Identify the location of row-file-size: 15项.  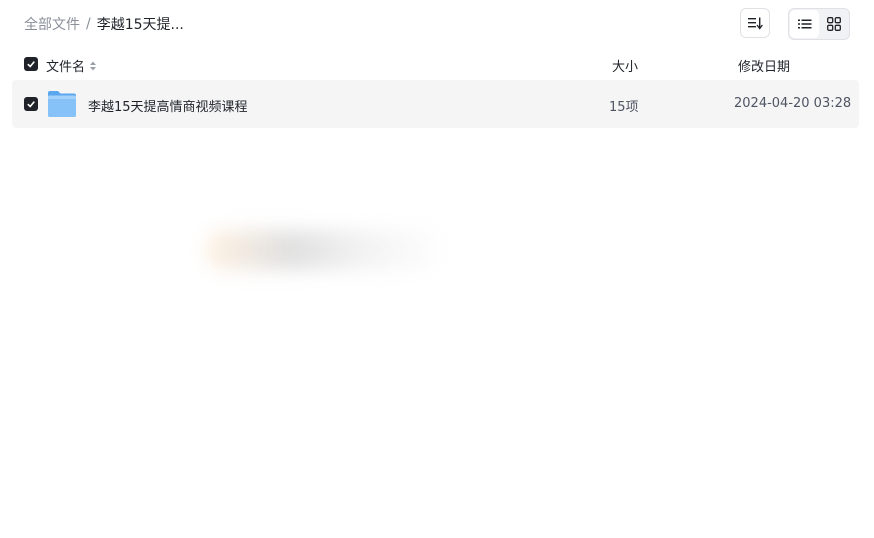
(624, 107).